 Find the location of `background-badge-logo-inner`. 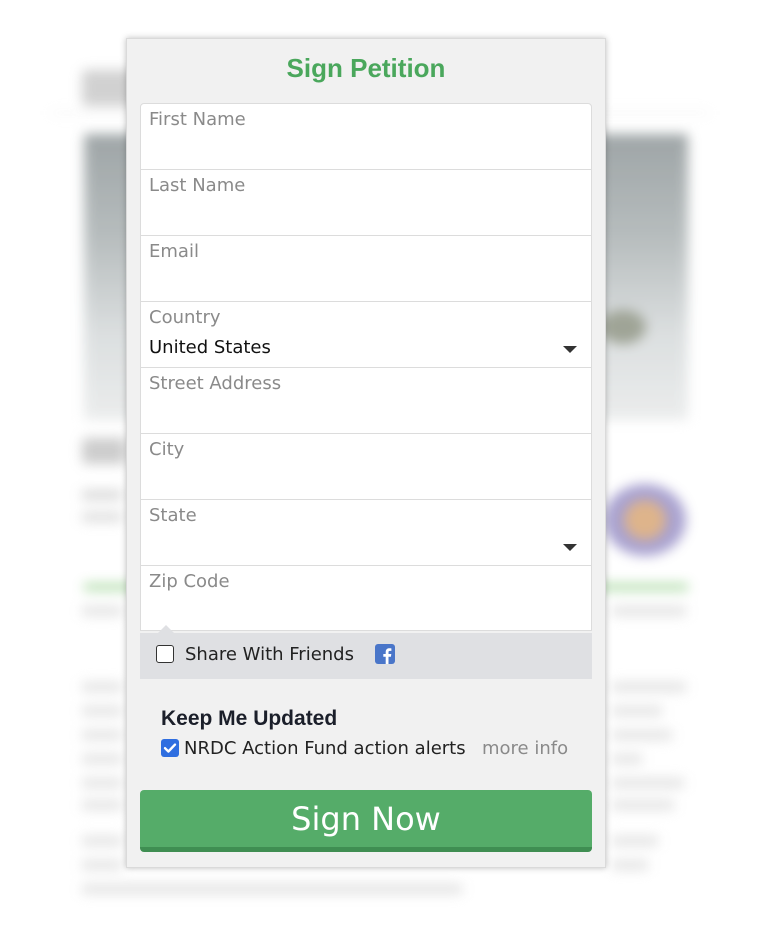

background-badge-logo-inner is located at coordinates (645, 520).